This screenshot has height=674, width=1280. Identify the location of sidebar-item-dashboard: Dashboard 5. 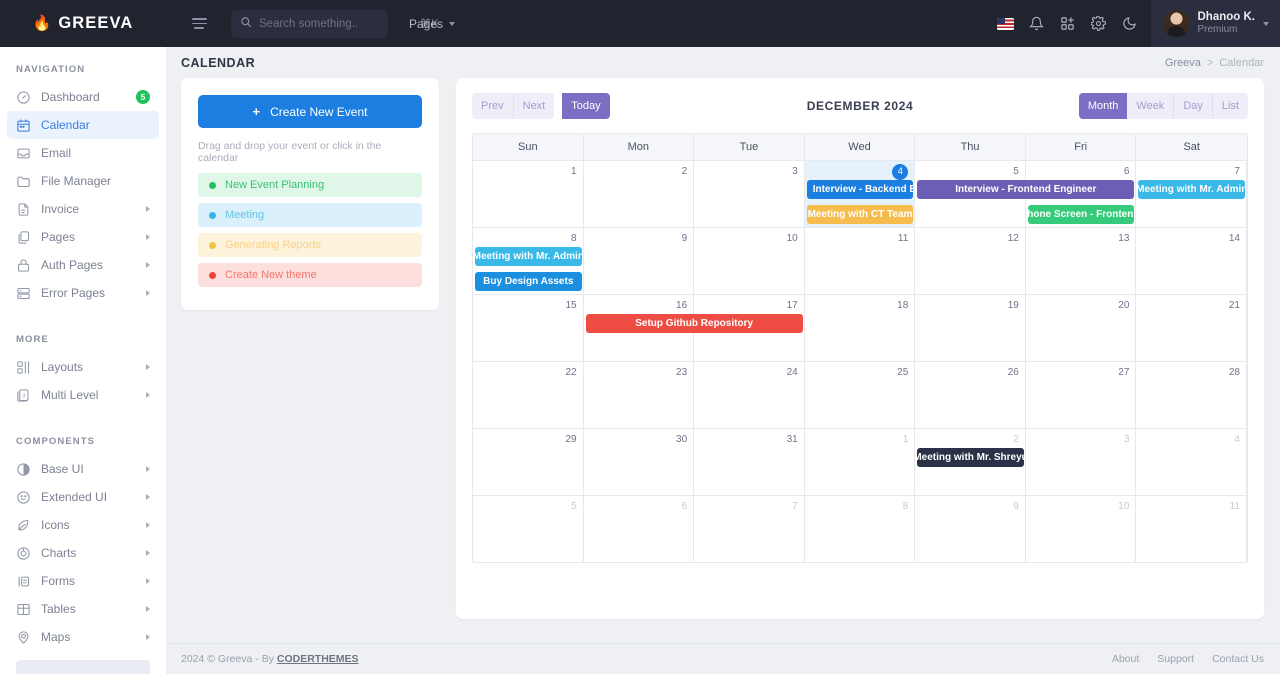
(83, 97).